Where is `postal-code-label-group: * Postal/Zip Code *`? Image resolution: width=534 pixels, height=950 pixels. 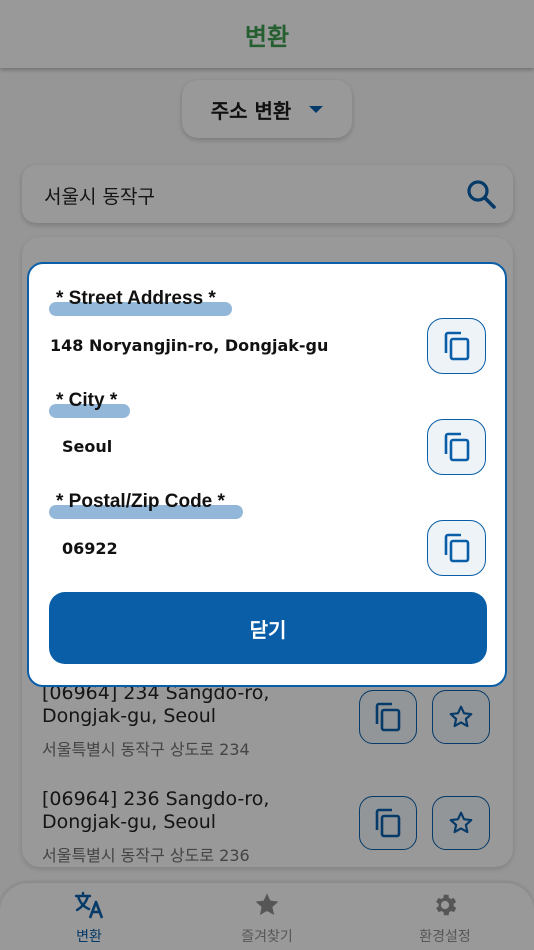
postal-code-label-group: * Postal/Zip Code * is located at coordinates (146, 505).